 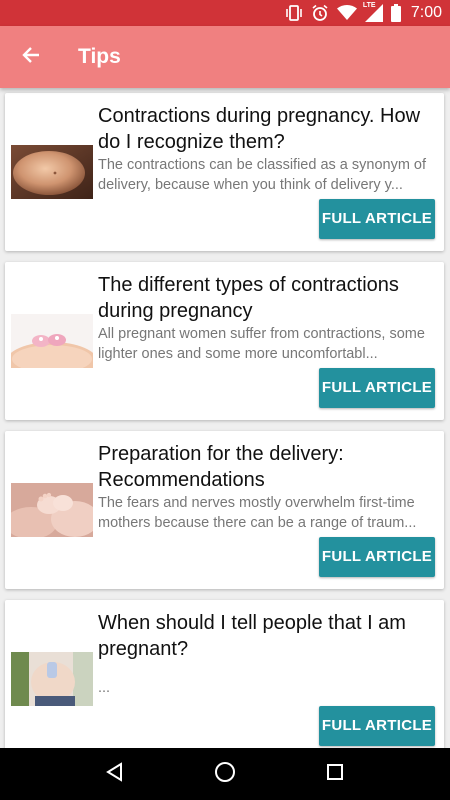 I want to click on system-nav-bar, so click(x=225, y=774).